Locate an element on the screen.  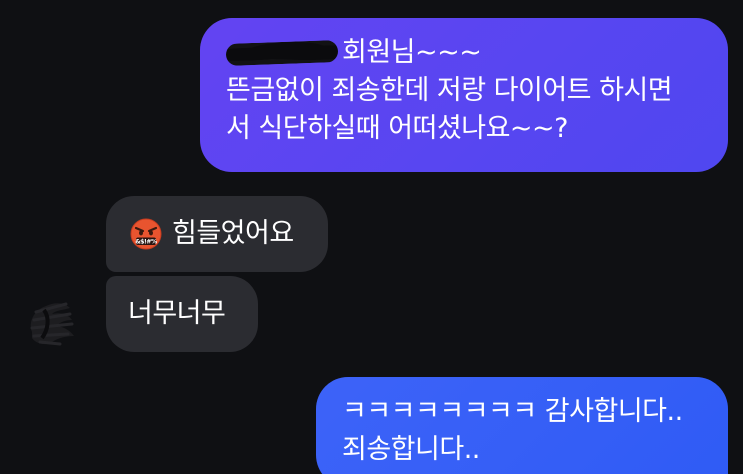
face-with-symbols-over-mouth-icon: &$!#% is located at coordinates (146, 234).